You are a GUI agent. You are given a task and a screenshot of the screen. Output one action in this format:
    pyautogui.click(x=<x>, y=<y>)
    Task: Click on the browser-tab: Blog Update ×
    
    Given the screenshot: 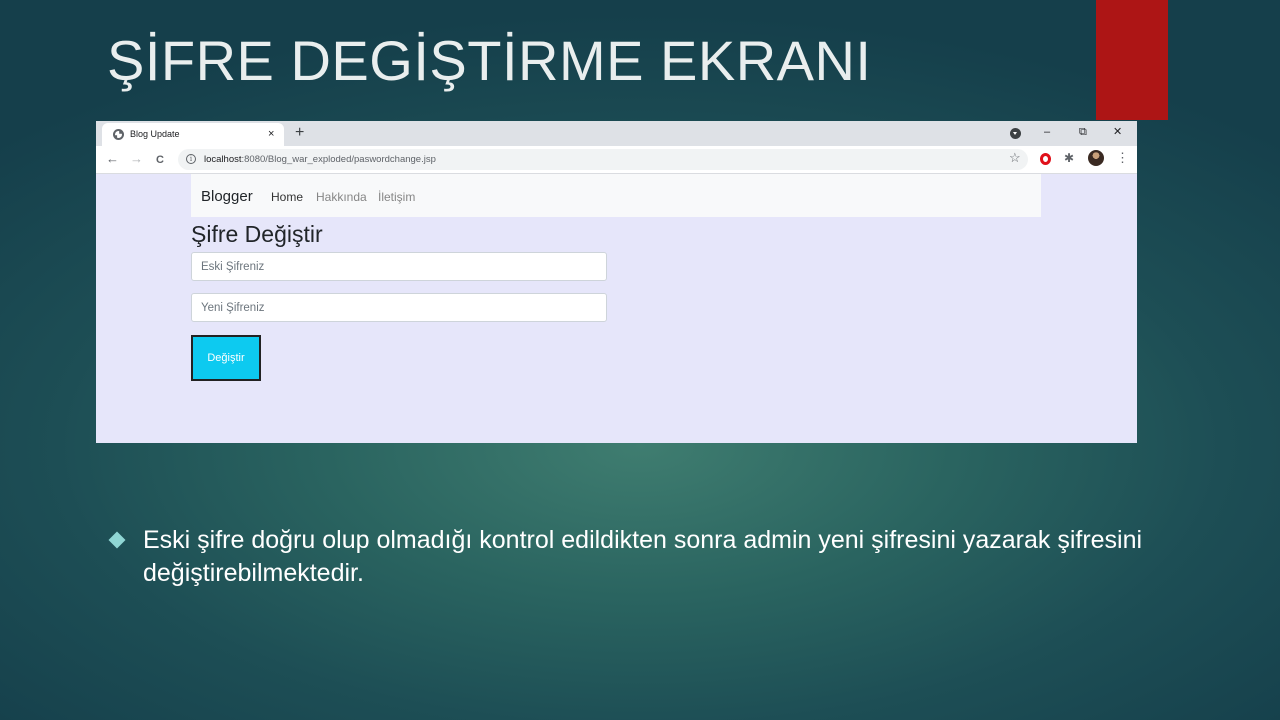 What is the action you would take?
    pyautogui.click(x=193, y=134)
    